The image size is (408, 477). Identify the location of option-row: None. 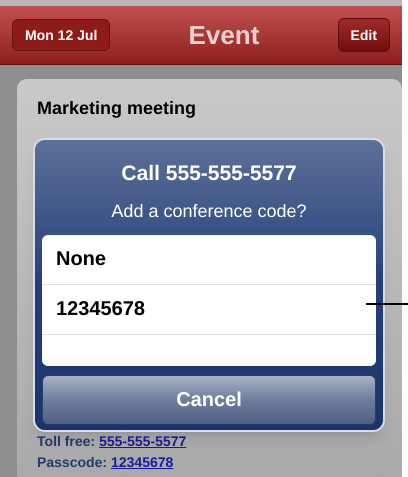
(209, 259).